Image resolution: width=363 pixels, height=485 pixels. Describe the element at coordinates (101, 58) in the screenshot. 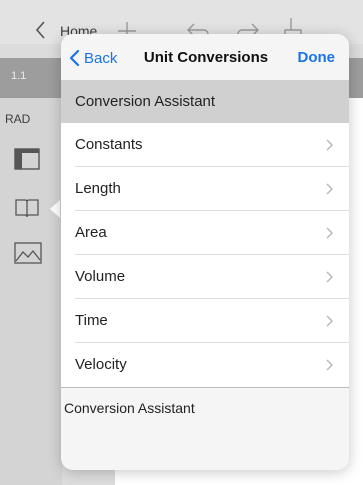

I see `back-button-label: Back` at that location.